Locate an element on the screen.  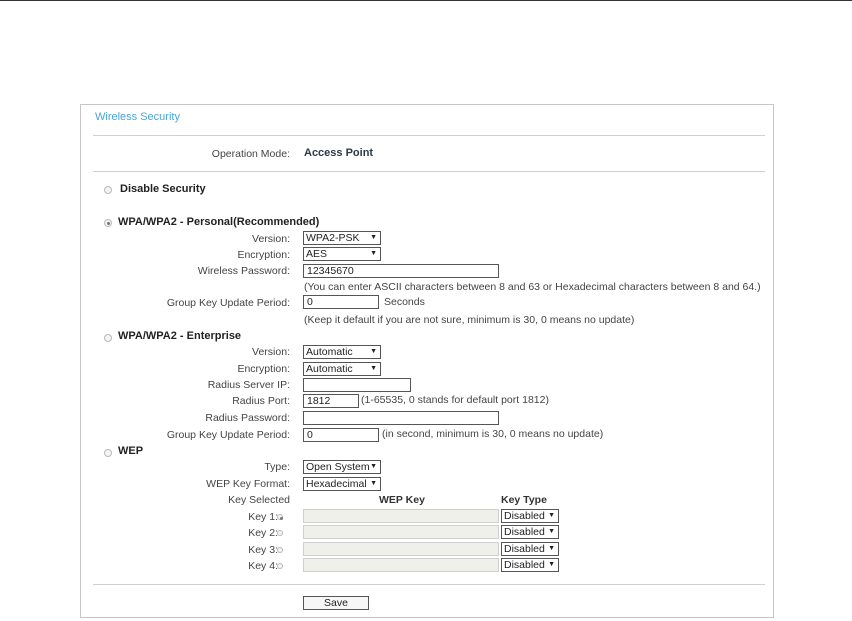
key-2-label: Key 2: is located at coordinates (263, 533).